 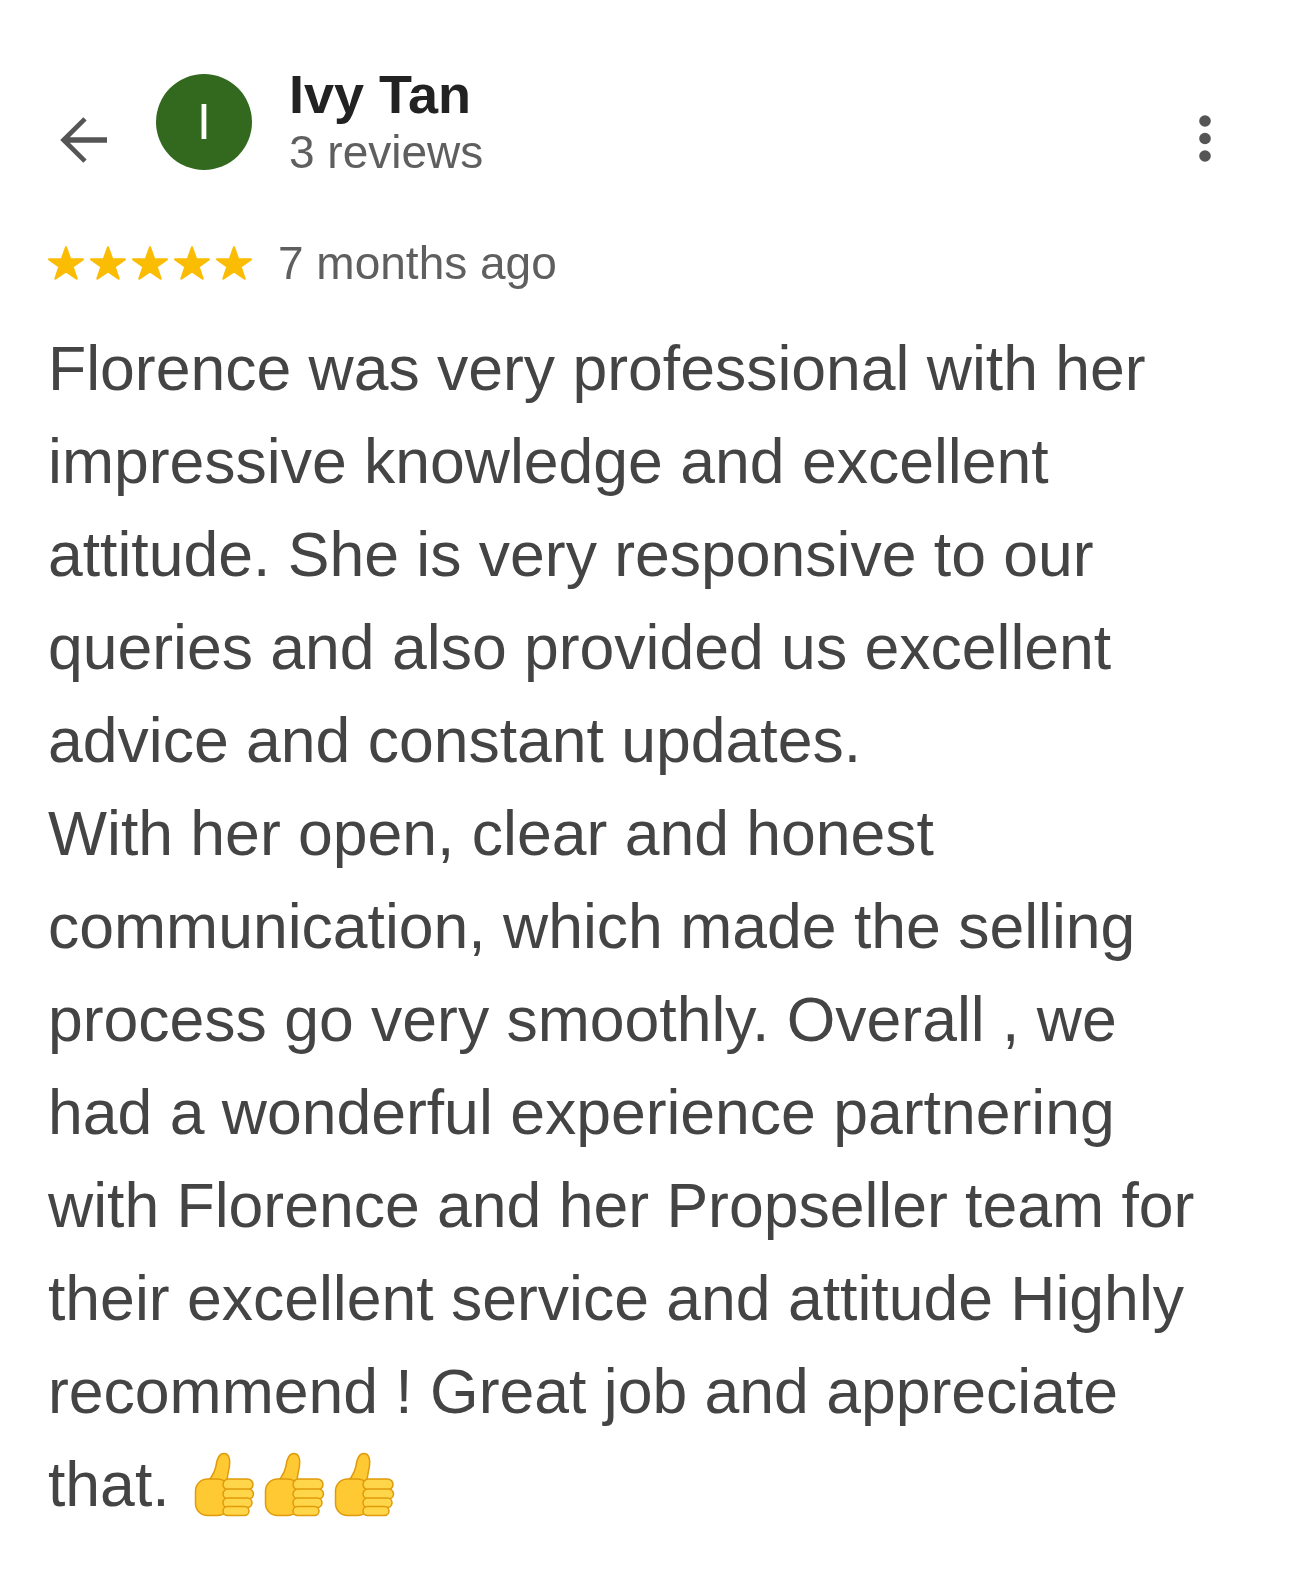 I want to click on avatar: I, so click(x=204, y=122).